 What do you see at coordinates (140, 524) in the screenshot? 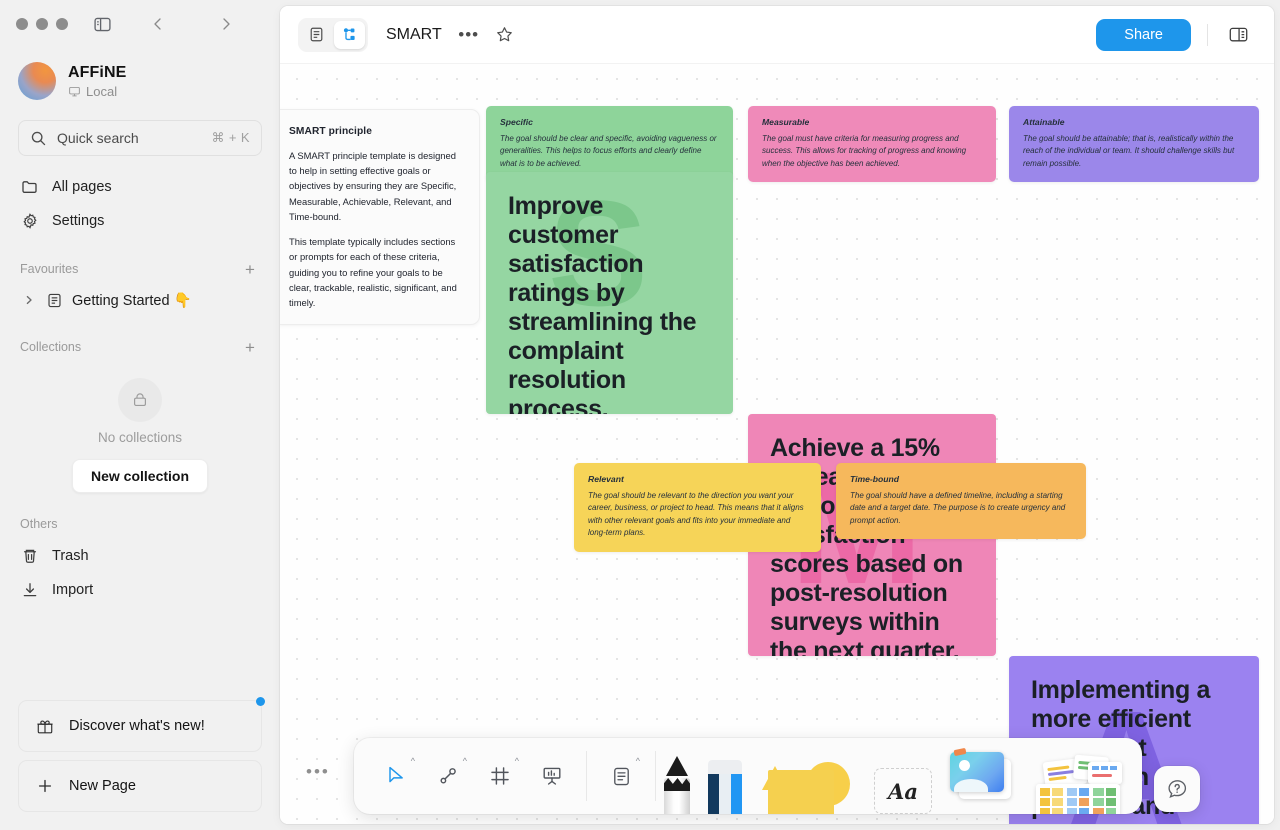
I see `others-section-header: Others` at bounding box center [140, 524].